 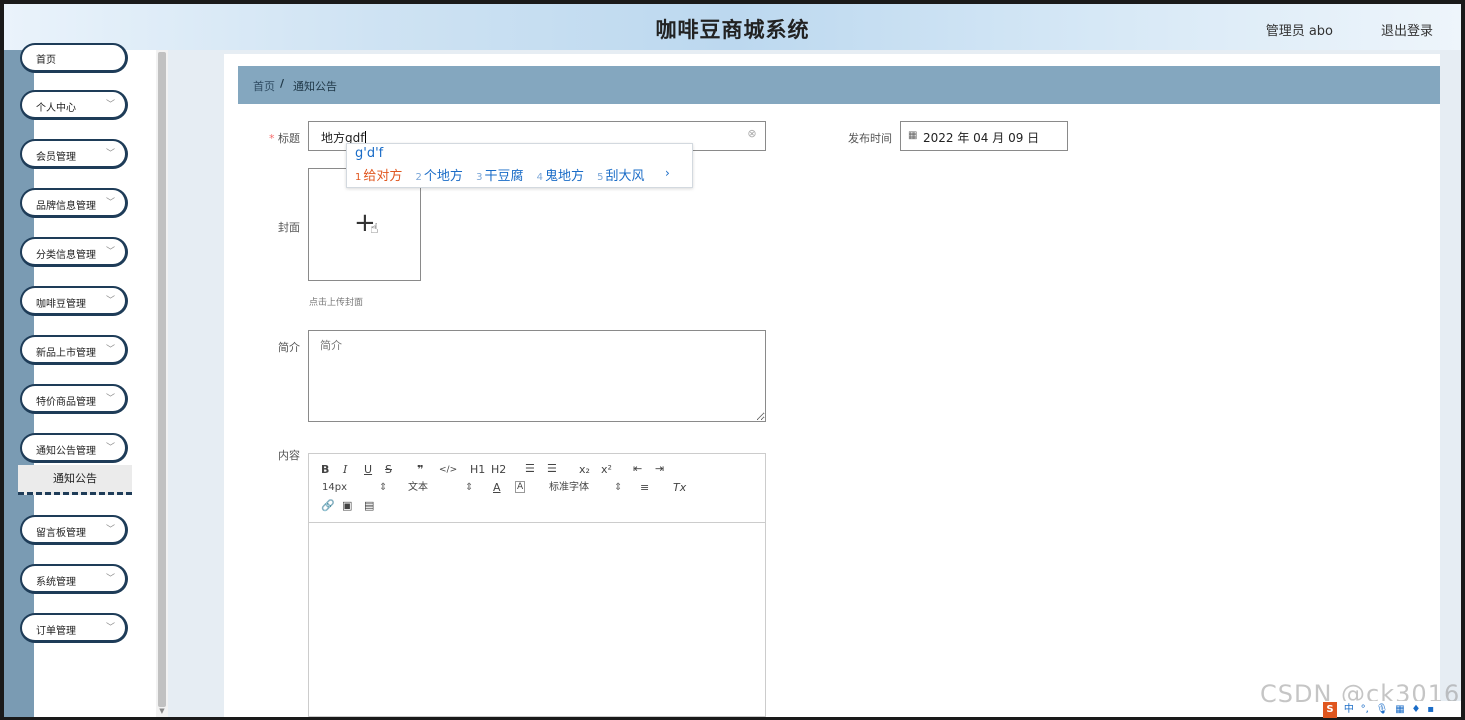 I want to click on scroll-down-icon: ▼, so click(x=162, y=711).